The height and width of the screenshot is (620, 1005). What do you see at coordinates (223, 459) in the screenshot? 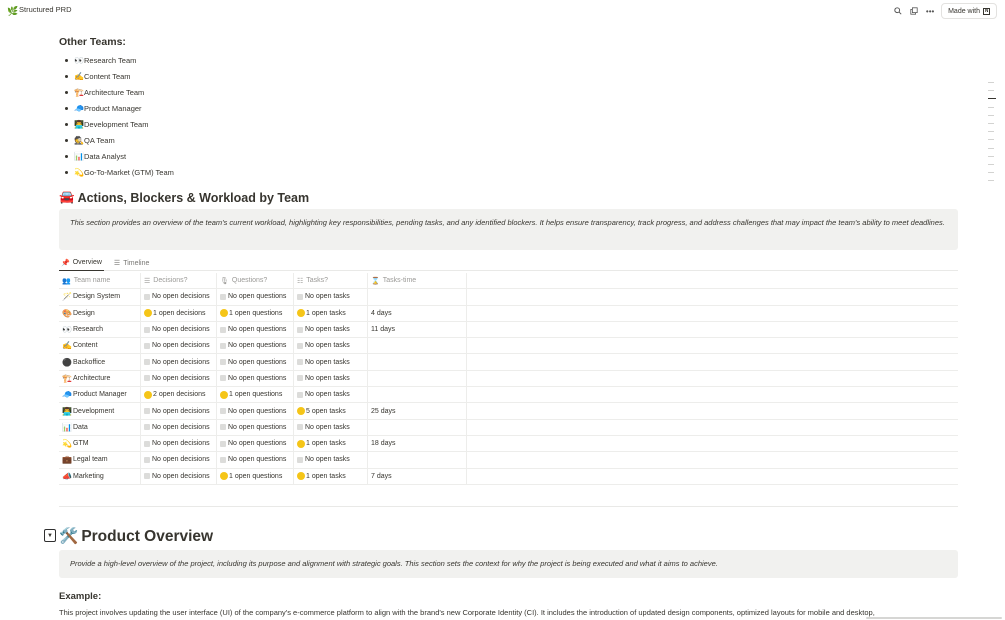
I see `status-square-icon` at bounding box center [223, 459].